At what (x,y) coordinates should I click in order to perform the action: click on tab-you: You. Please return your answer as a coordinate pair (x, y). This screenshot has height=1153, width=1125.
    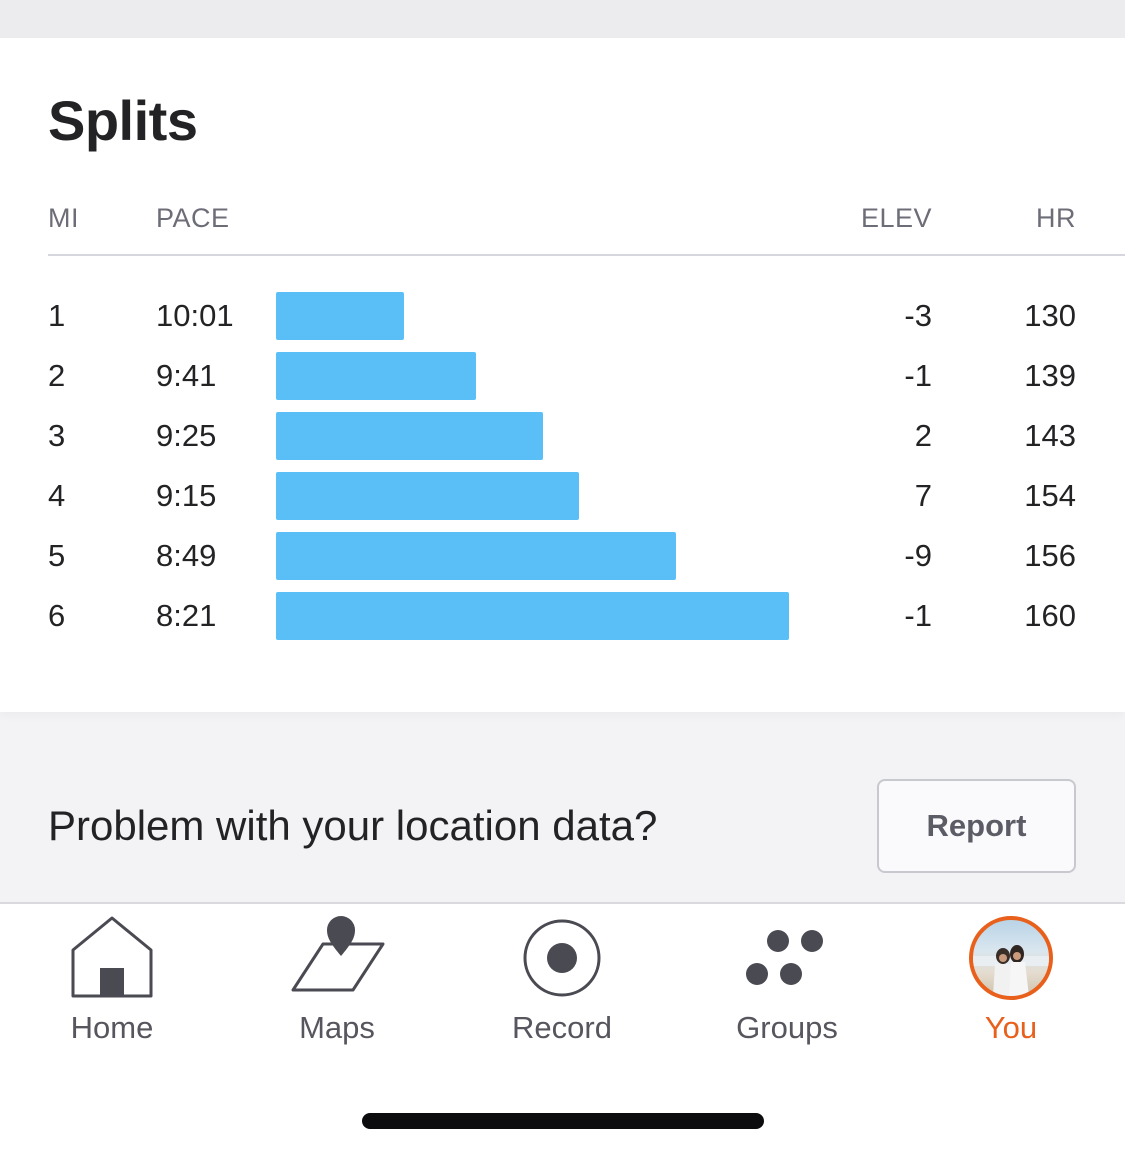
    Looking at the image, I should click on (1011, 984).